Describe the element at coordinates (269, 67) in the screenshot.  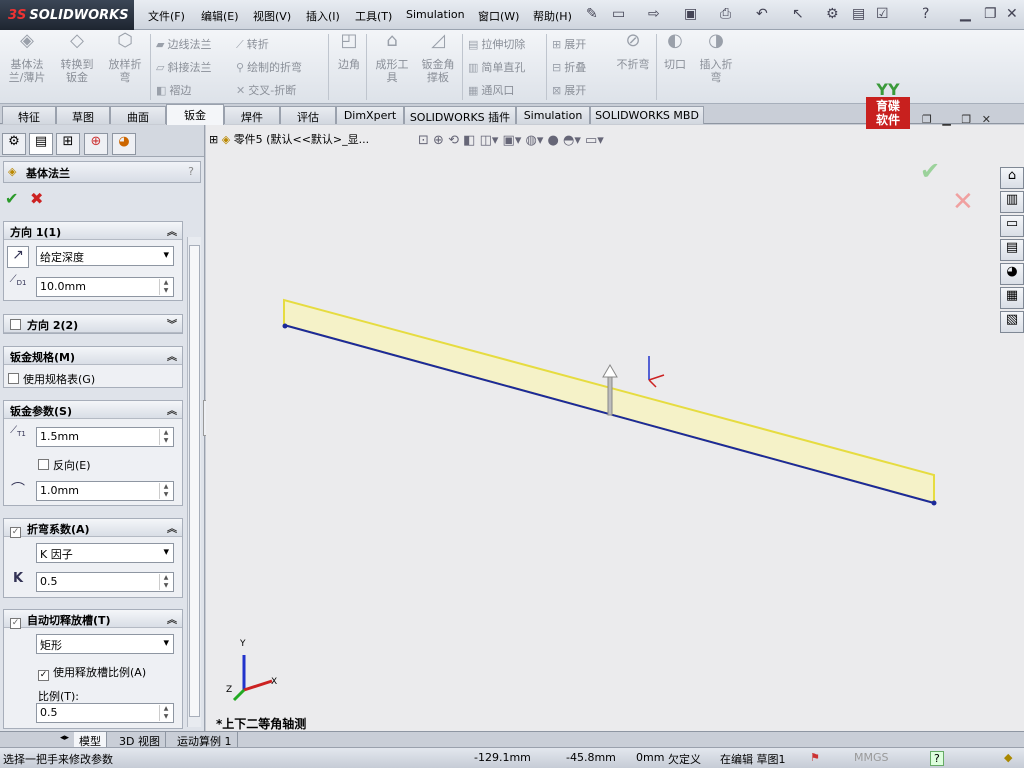
I see `sketched-bend-button: ⚲ 绘制的折弯` at that location.